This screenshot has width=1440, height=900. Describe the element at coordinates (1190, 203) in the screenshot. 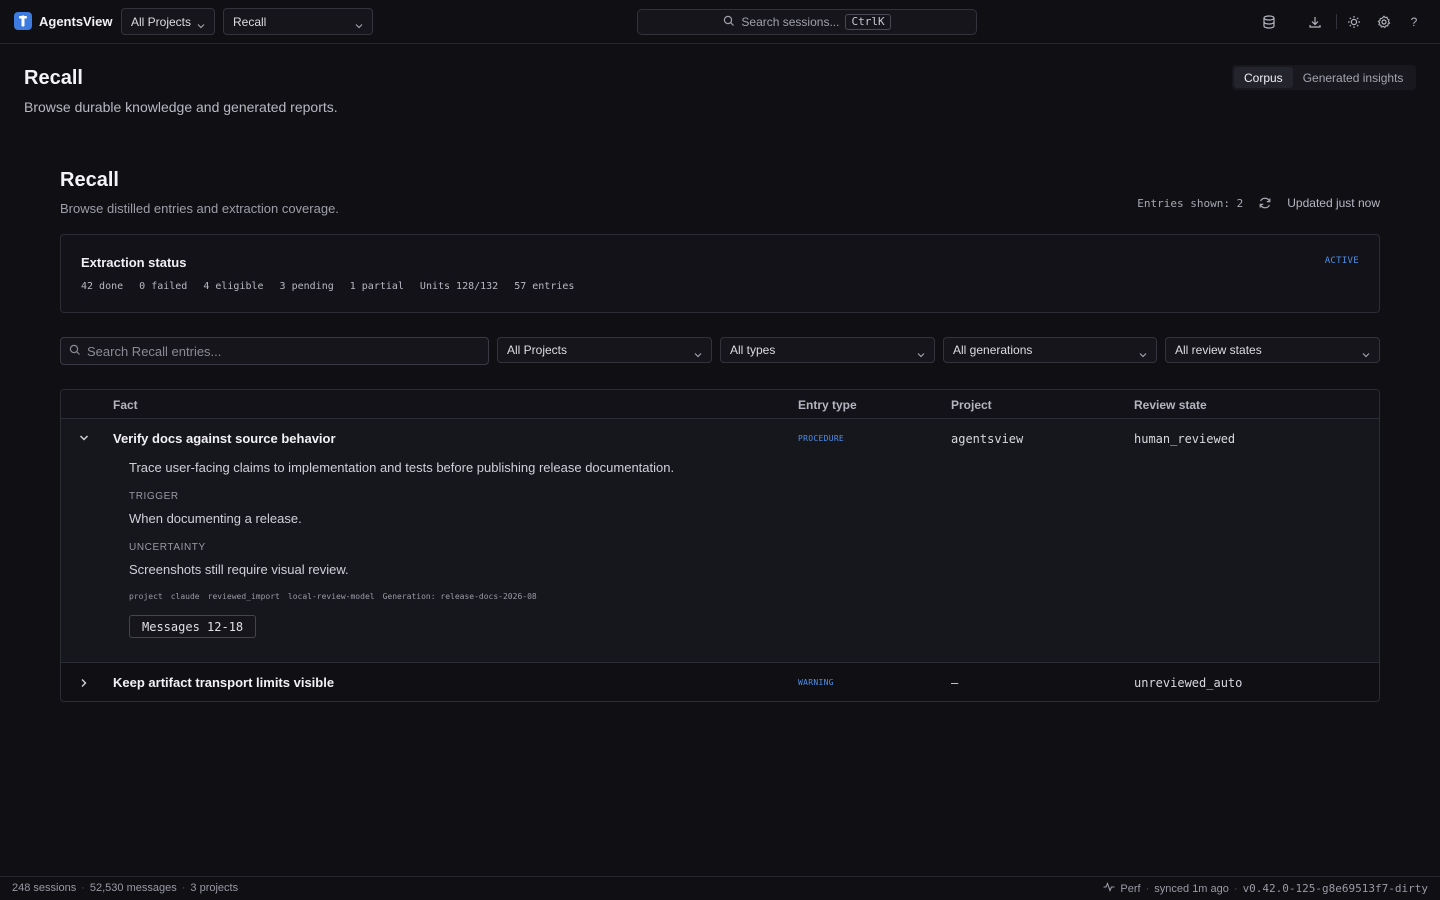

I see `entries-shown: Entries shown: 2` at that location.